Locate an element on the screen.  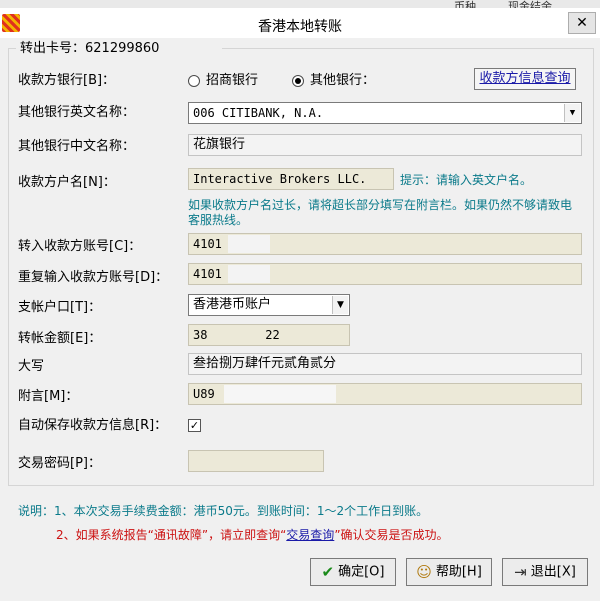
other-bank-cn-field: 花旗银行 is located at coordinates (385, 145).